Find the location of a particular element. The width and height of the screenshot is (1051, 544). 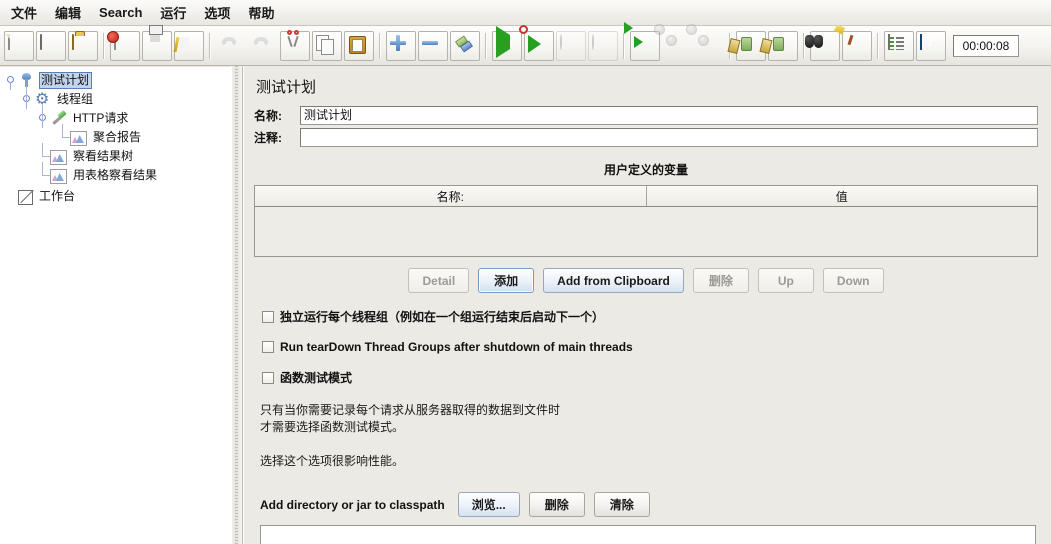

shutdown-icon is located at coordinates (603, 45).